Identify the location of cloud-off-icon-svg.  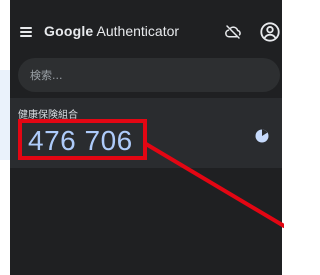
(233, 32).